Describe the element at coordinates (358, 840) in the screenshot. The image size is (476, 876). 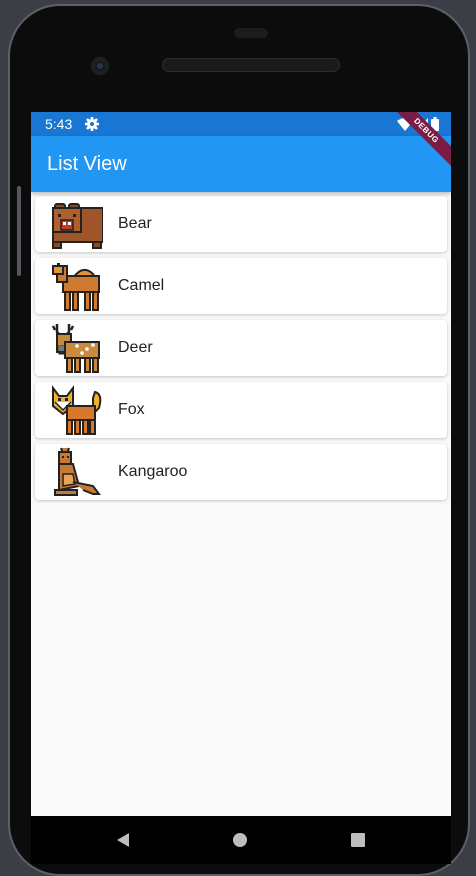
I see `recent-apps-icon` at that location.